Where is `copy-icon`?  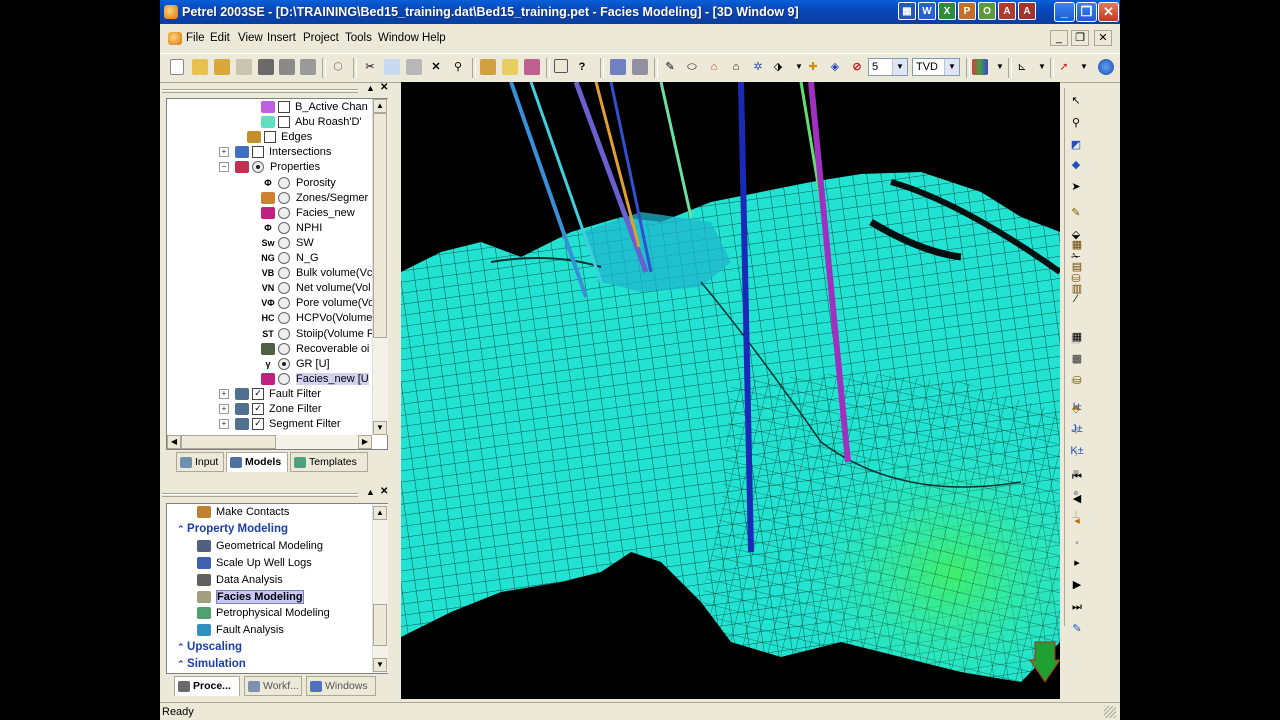 copy-icon is located at coordinates (392, 67).